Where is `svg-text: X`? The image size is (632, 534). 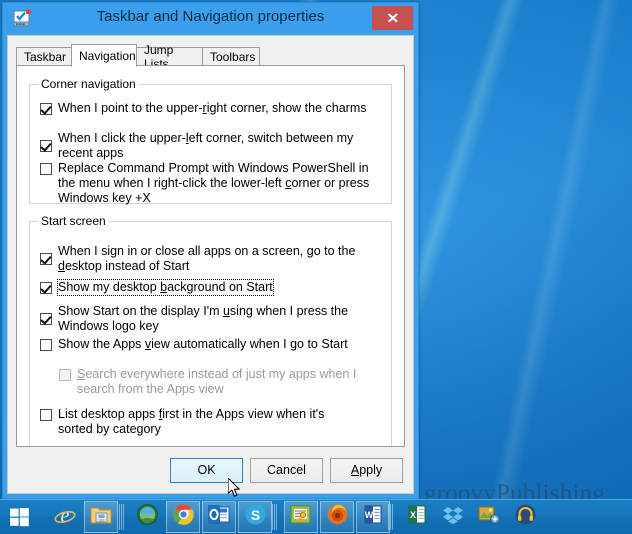
svg-text: X is located at coordinates (413, 515).